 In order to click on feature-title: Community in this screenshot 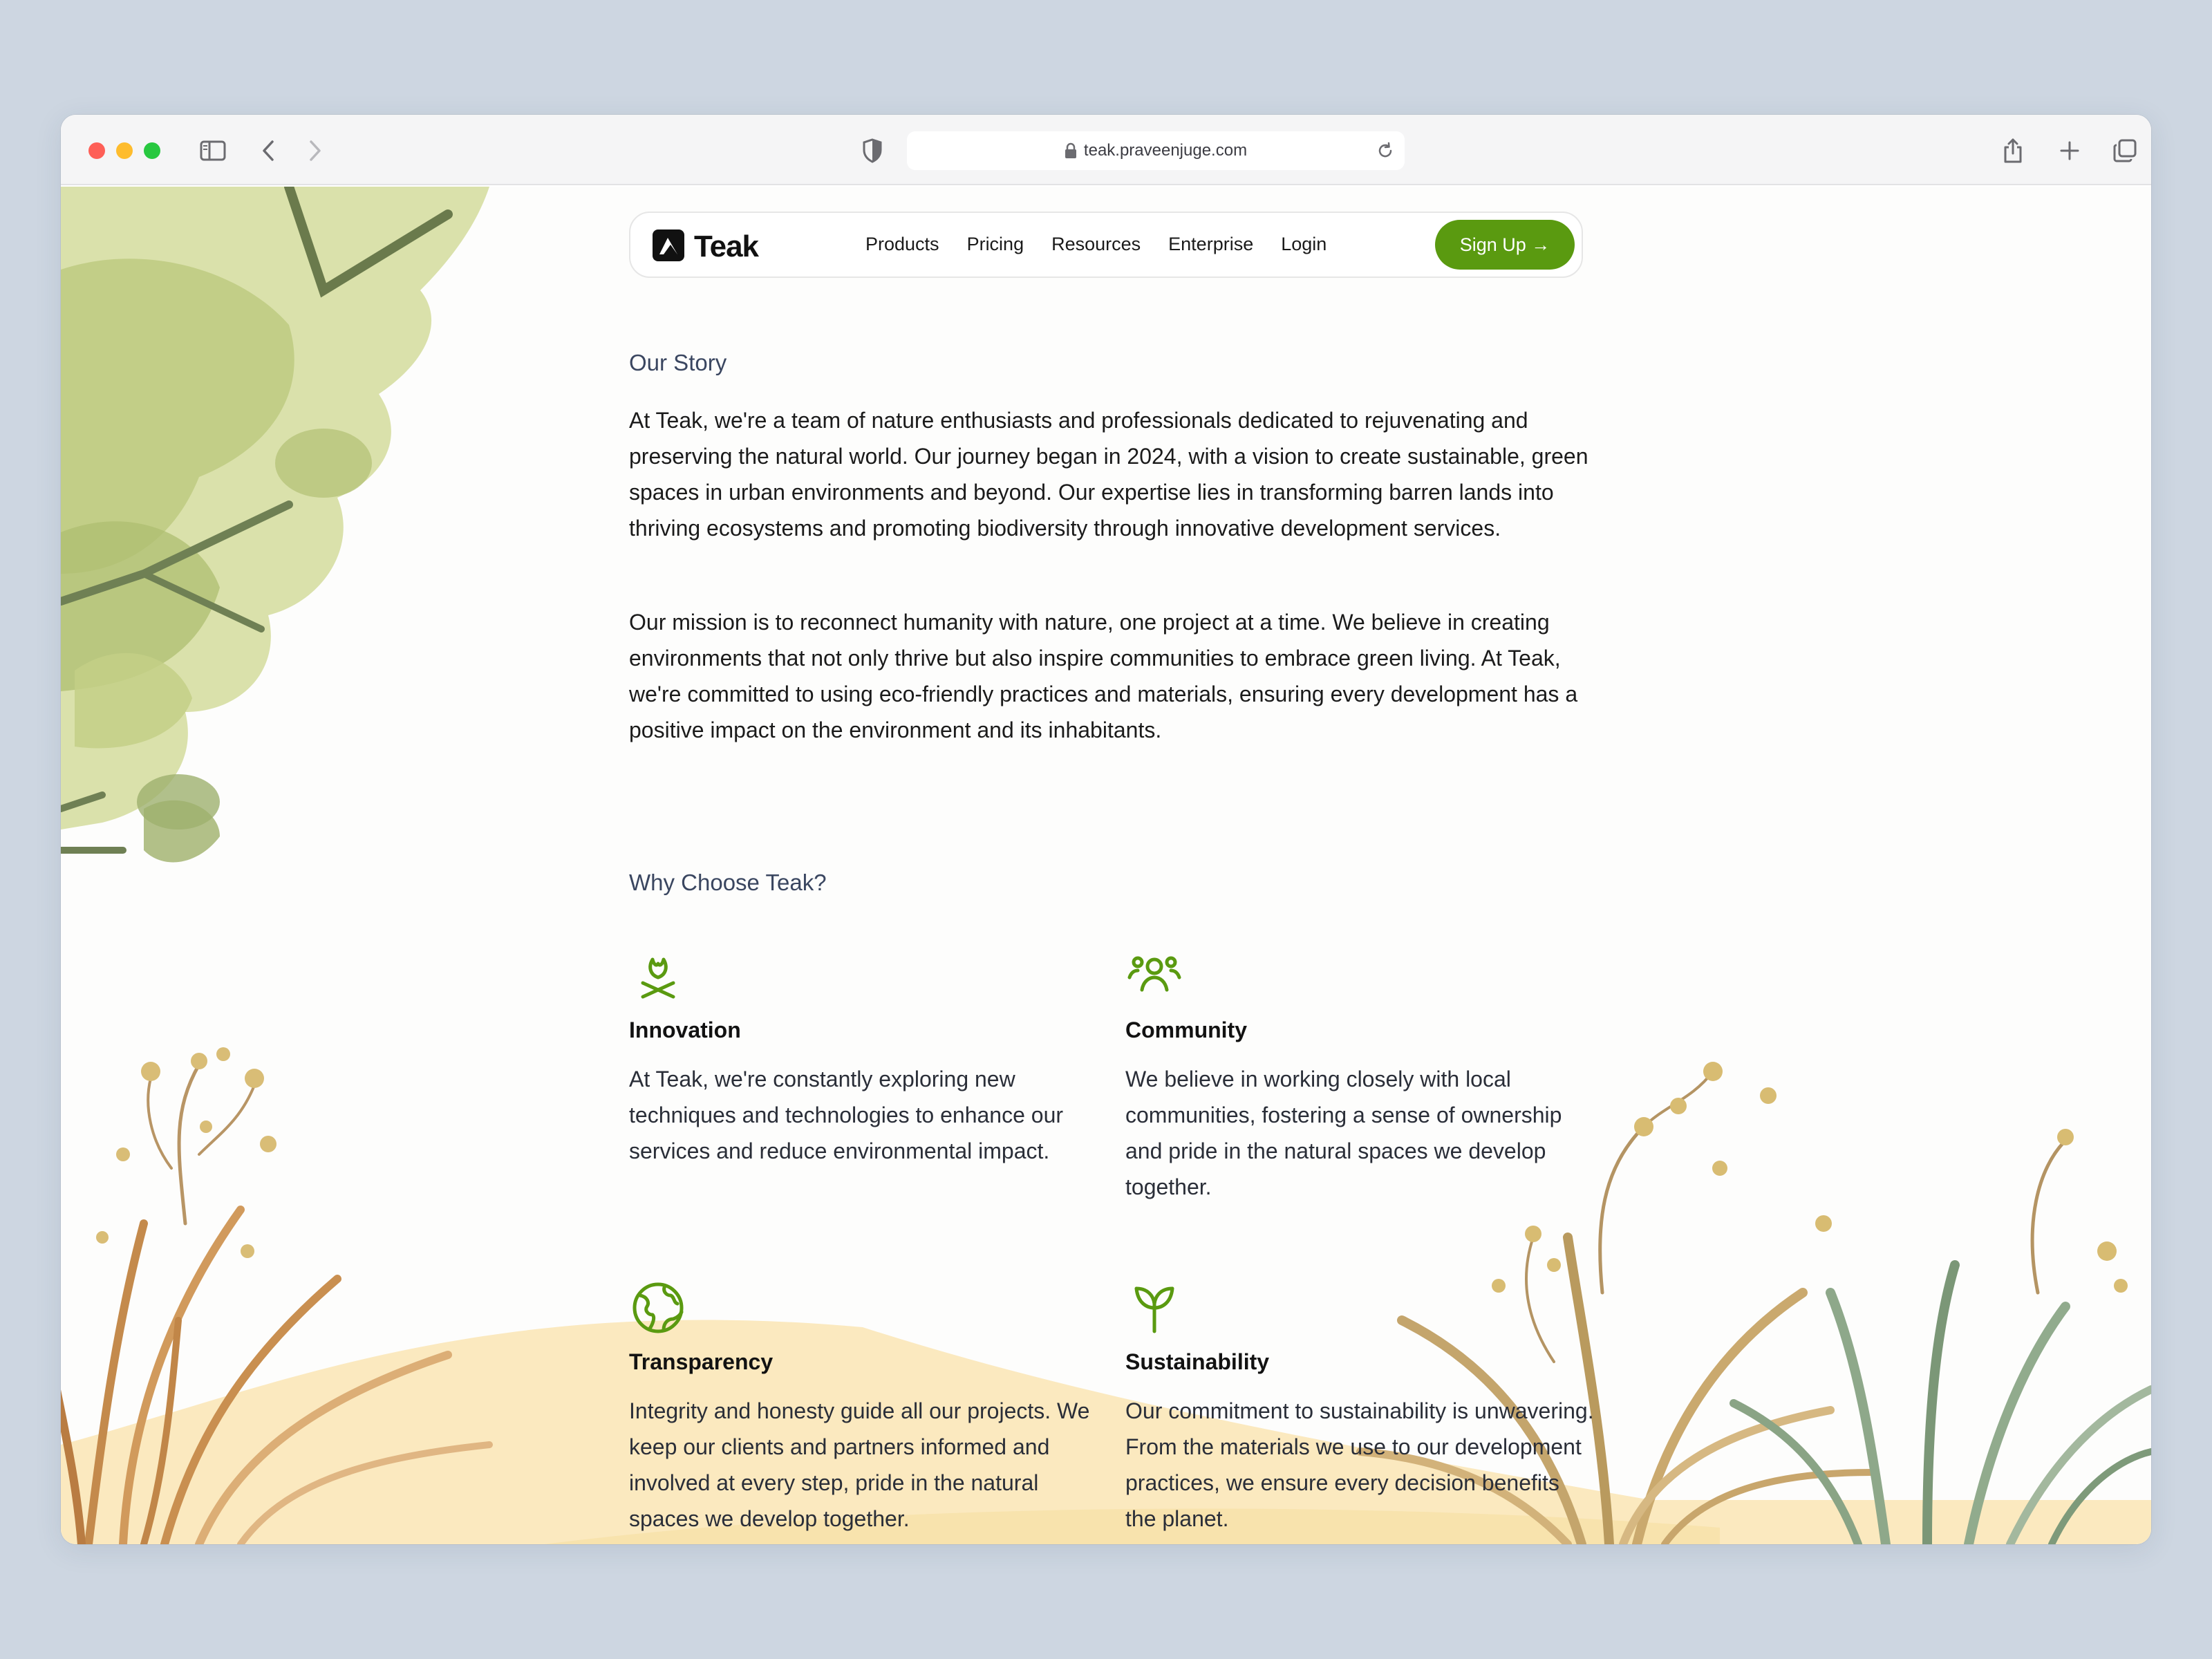, I will do `click(1186, 1030)`.